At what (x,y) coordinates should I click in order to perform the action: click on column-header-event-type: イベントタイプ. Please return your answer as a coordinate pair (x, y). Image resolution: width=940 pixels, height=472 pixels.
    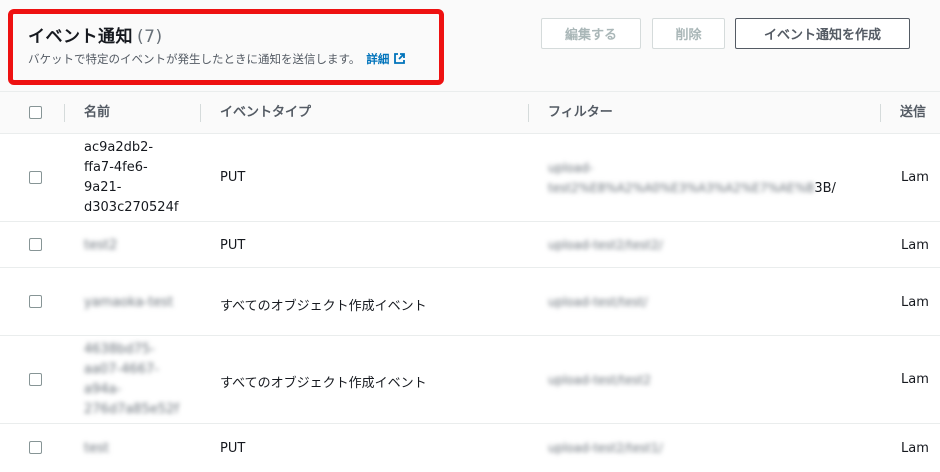
    Looking at the image, I should click on (265, 113).